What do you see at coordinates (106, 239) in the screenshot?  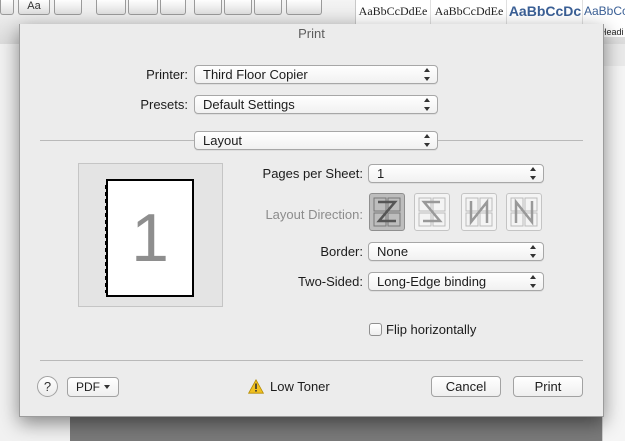 I see `binding-edge-icon` at bounding box center [106, 239].